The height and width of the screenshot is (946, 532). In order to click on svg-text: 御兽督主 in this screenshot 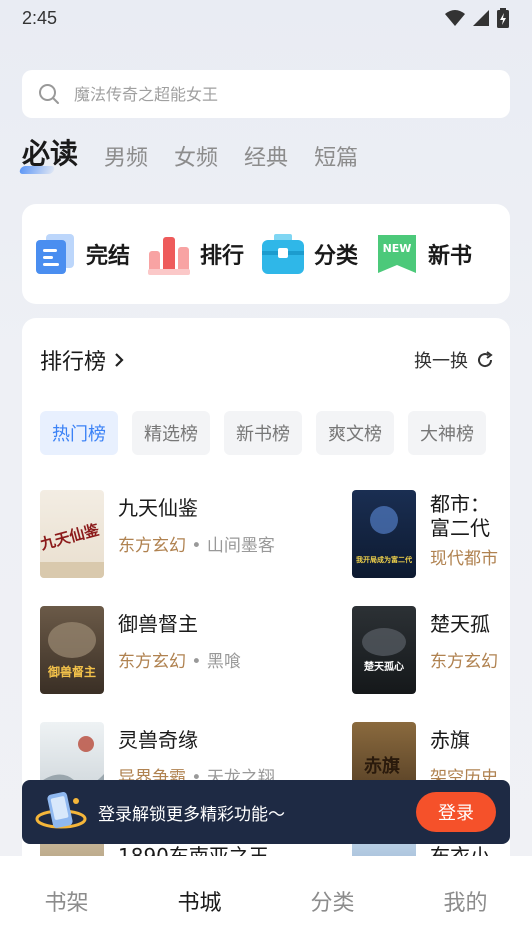, I will do `click(71, 671)`.